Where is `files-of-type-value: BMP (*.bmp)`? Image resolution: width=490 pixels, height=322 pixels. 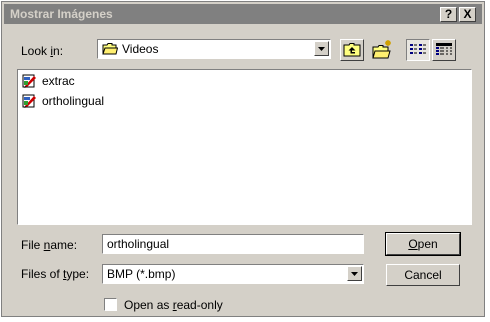 files-of-type-value: BMP (*.bmp) is located at coordinates (141, 274).